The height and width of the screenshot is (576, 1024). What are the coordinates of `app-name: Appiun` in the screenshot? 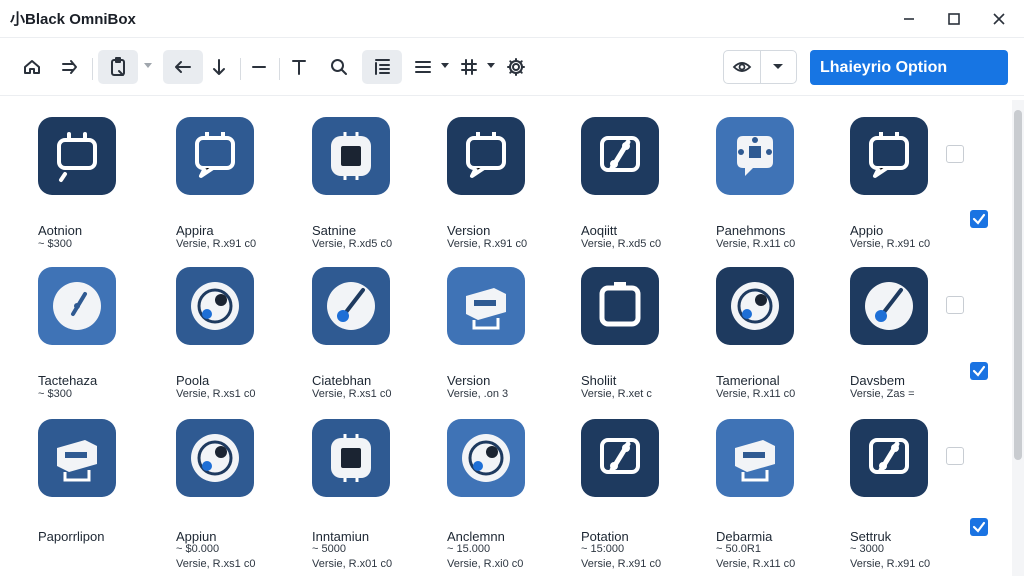 It's located at (196, 536).